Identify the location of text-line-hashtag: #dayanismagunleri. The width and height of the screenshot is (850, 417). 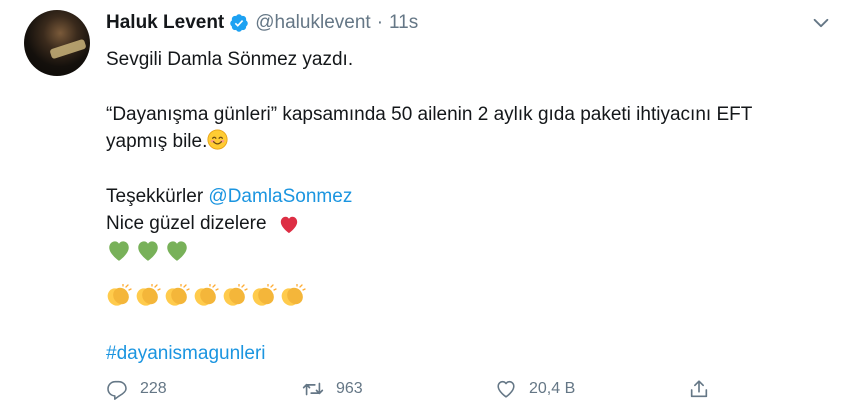
(186, 353).